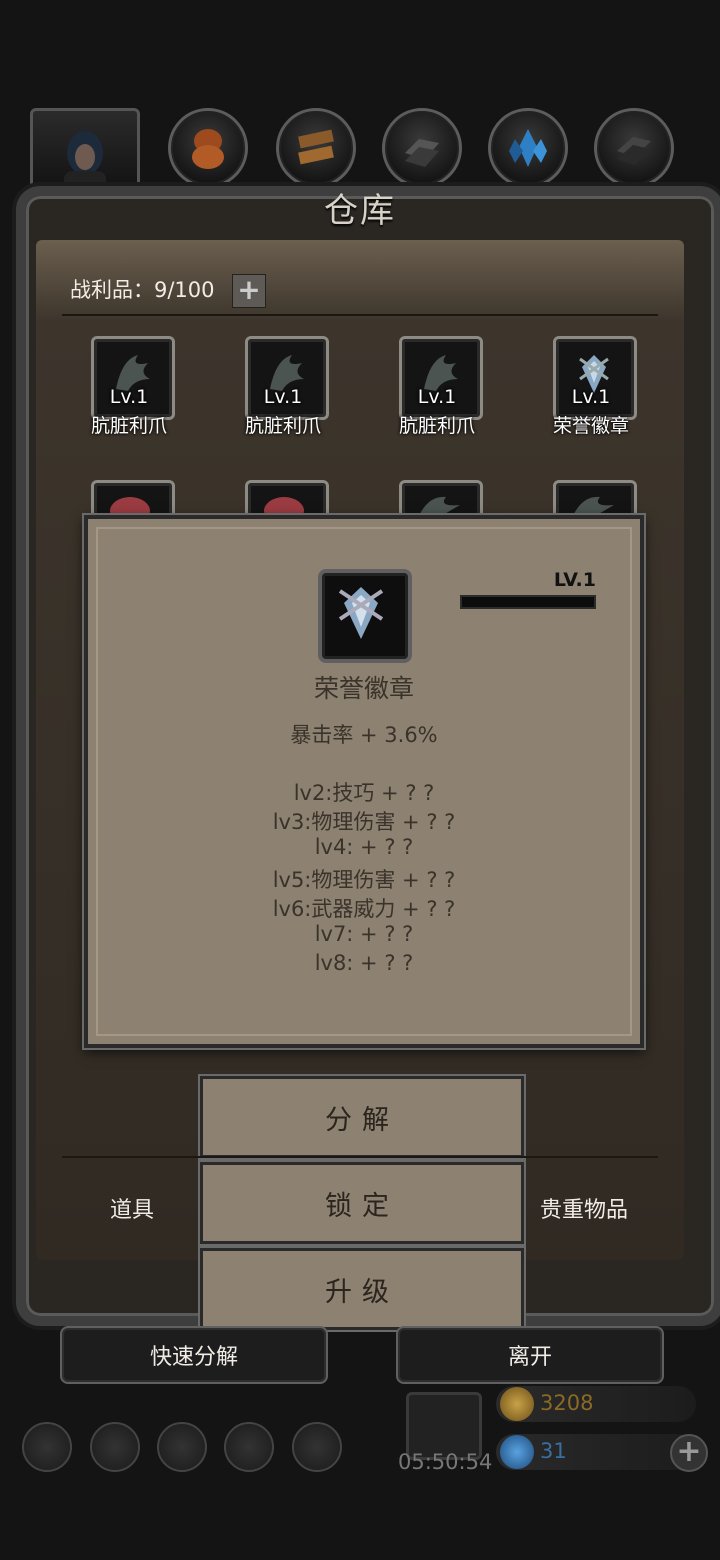  I want to click on item-level-label: LV.1, so click(574, 580).